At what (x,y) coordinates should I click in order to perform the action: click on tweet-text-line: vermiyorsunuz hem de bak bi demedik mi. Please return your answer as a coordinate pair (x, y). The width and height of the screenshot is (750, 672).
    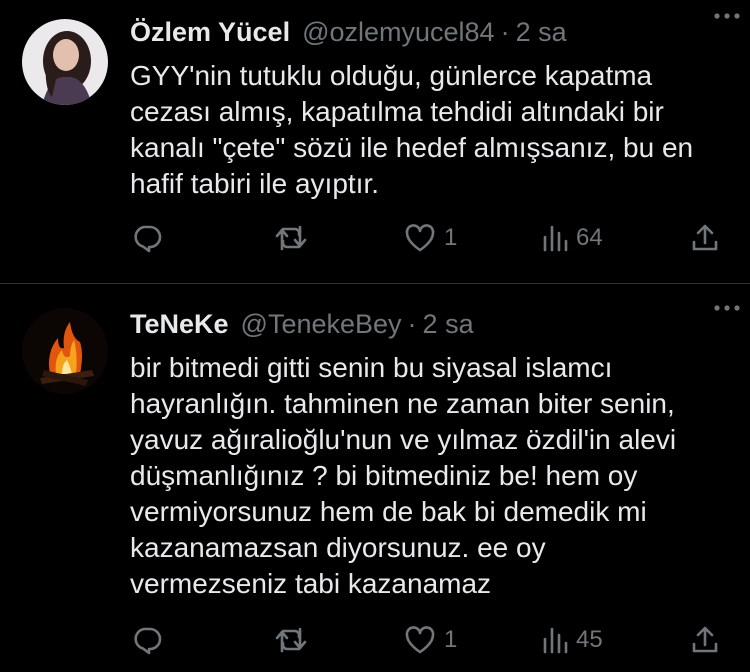
    Looking at the image, I should click on (388, 511).